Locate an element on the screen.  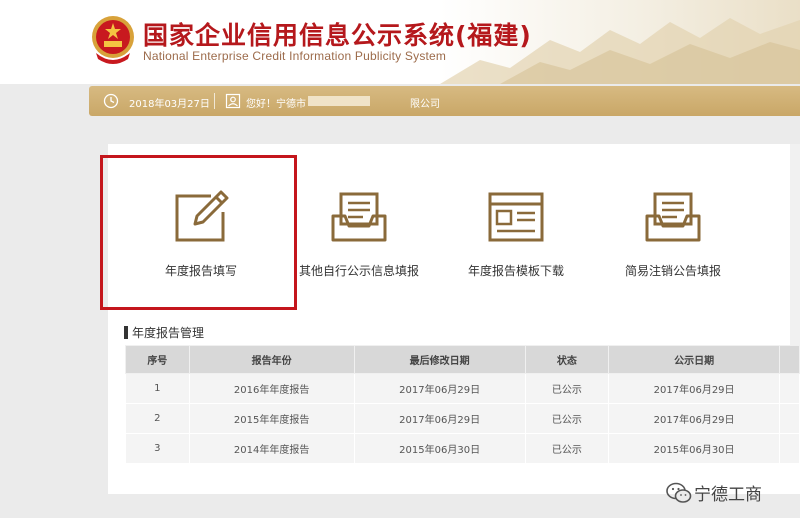
user-icon is located at coordinates (233, 101).